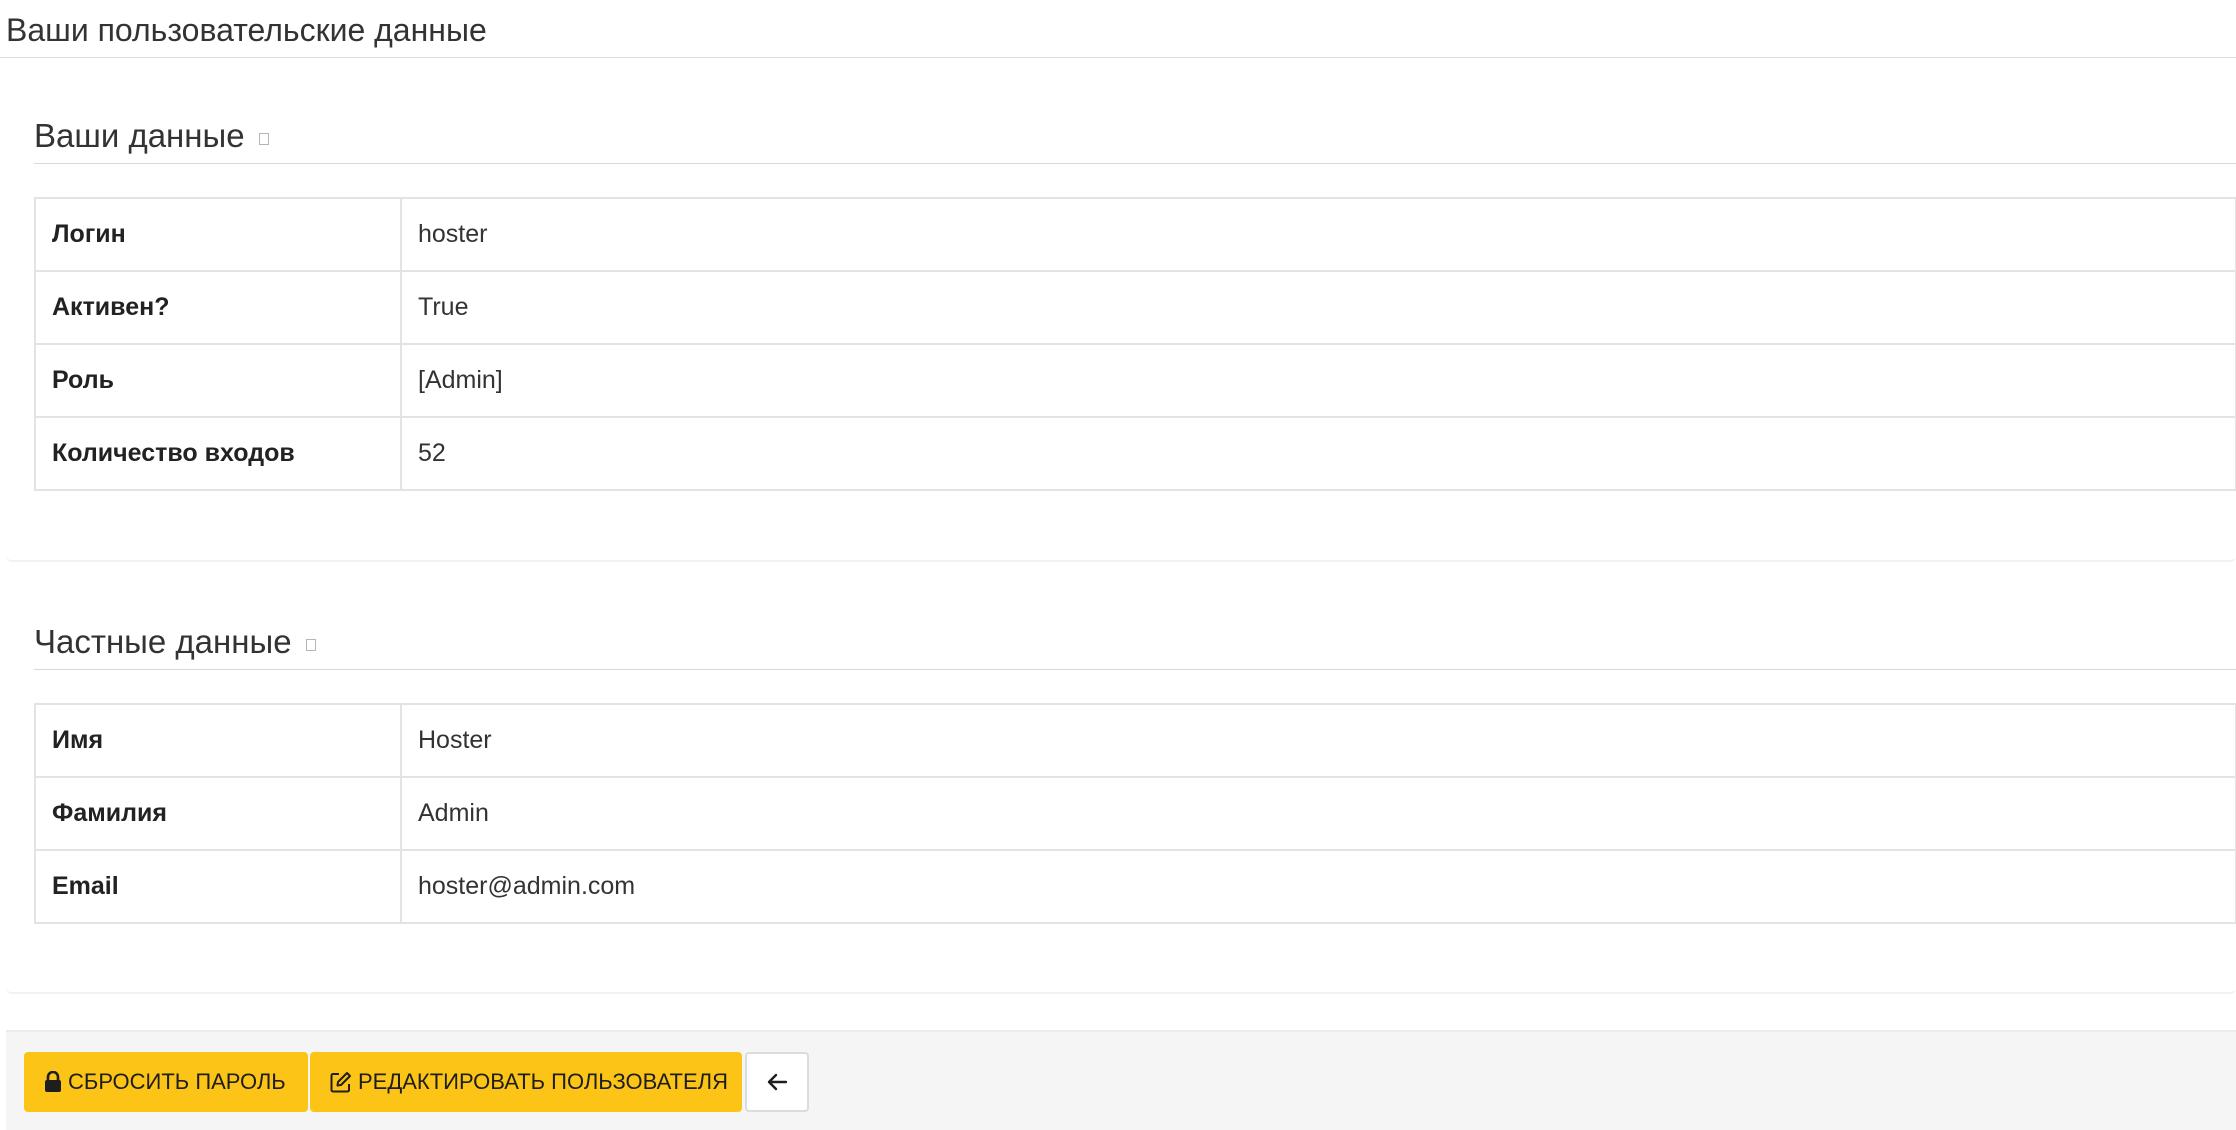  Describe the element at coordinates (218, 886) in the screenshot. I see `row-label-email: Email` at that location.